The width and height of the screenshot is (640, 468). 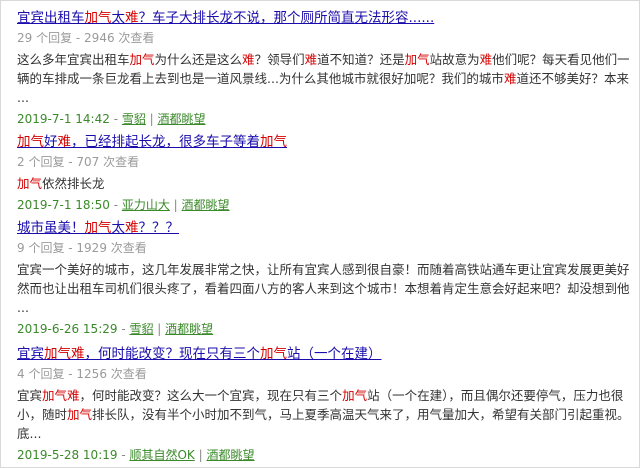 I want to click on result-title-link: 宜宾加气难，何时能改变？现在只有三个加气站（一个在建）, so click(x=323, y=354).